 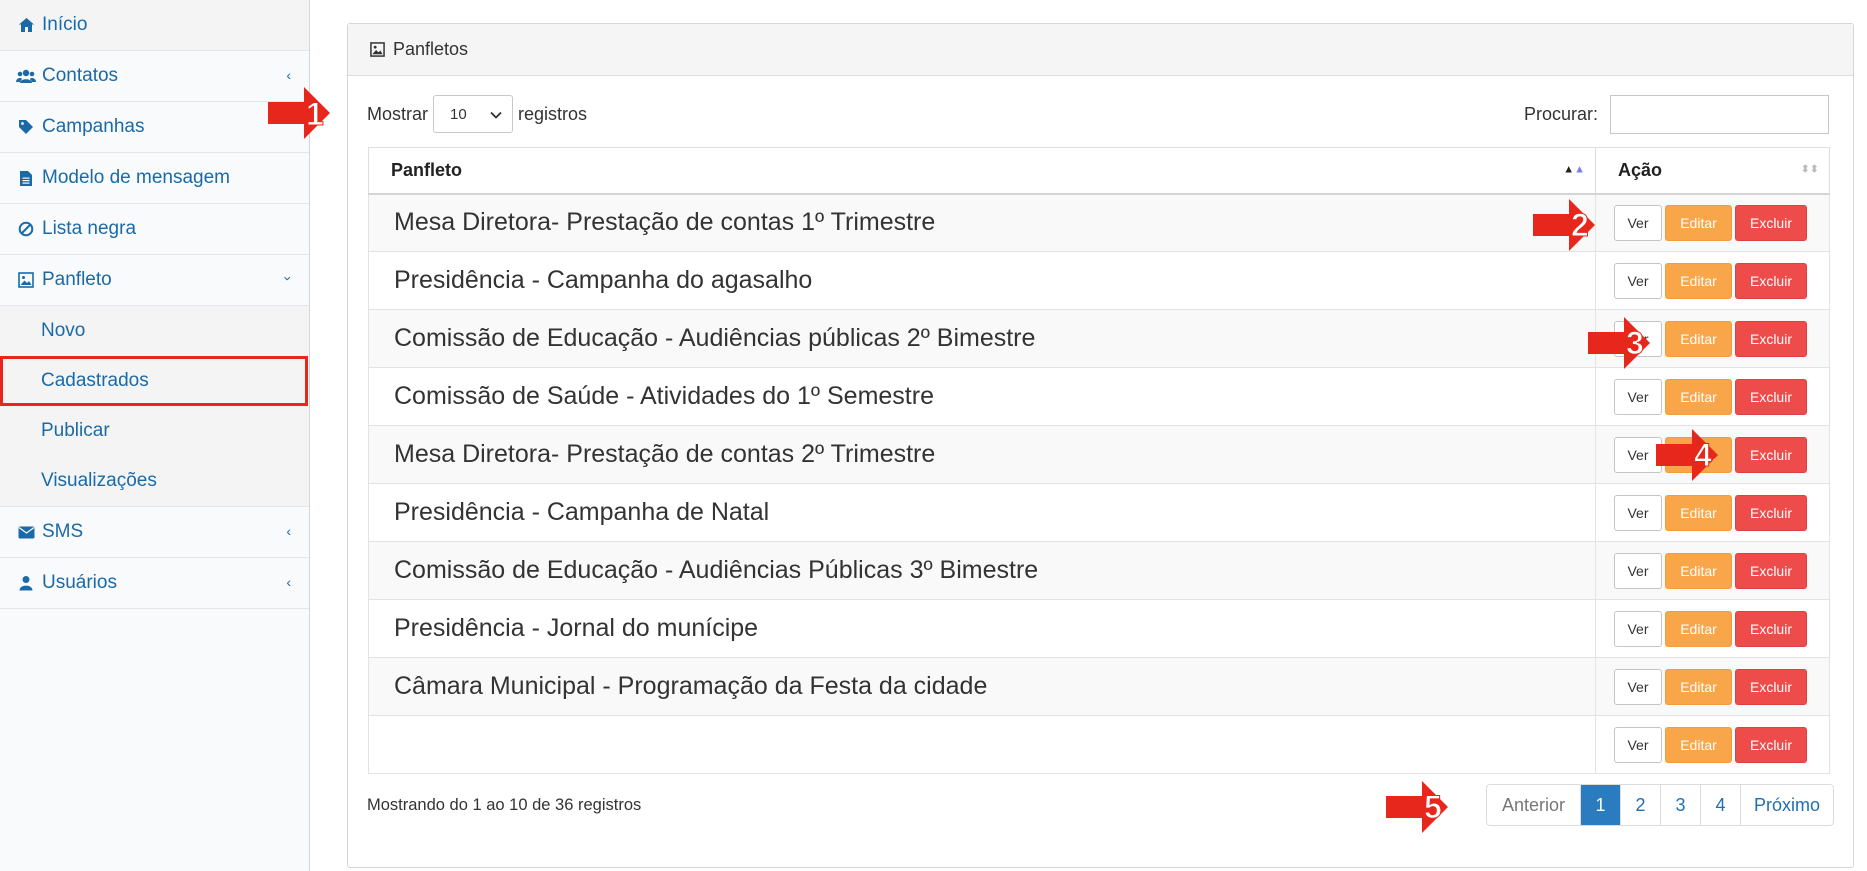 I want to click on submenu-item-publicar: Publicar, so click(x=154, y=431).